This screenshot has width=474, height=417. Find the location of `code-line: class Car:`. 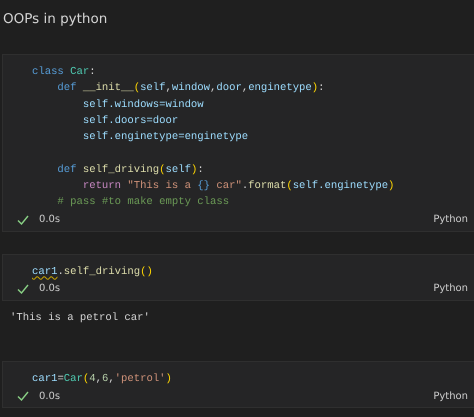

code-line: class Car: is located at coordinates (64, 72).